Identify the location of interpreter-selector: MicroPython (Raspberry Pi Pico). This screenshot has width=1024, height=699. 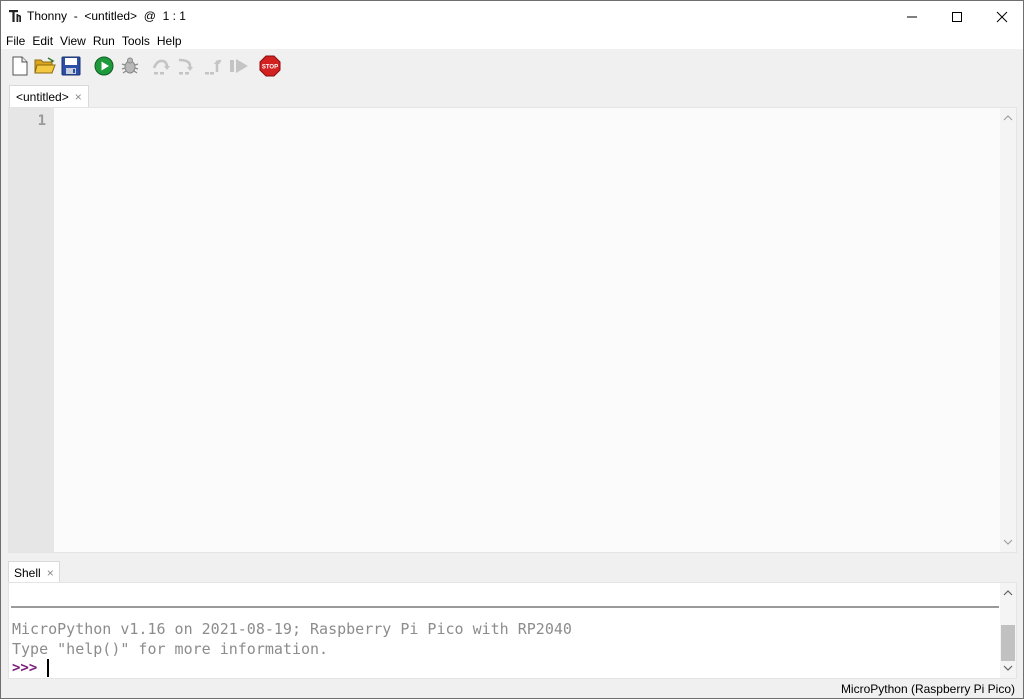
(928, 689).